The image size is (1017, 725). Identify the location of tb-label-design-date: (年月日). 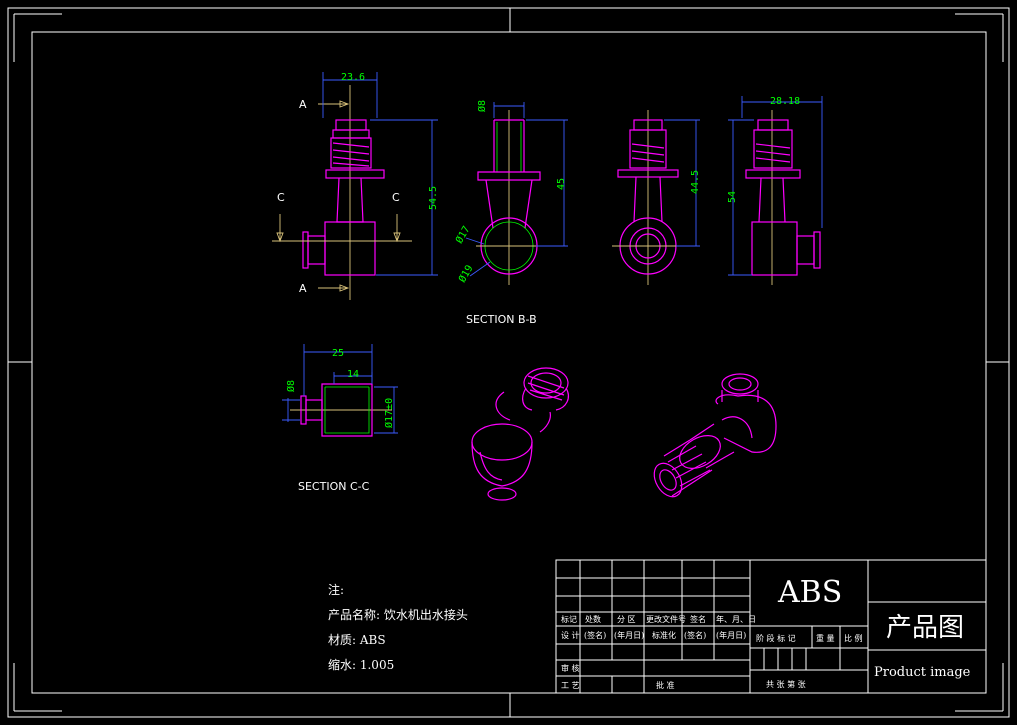
(629, 635).